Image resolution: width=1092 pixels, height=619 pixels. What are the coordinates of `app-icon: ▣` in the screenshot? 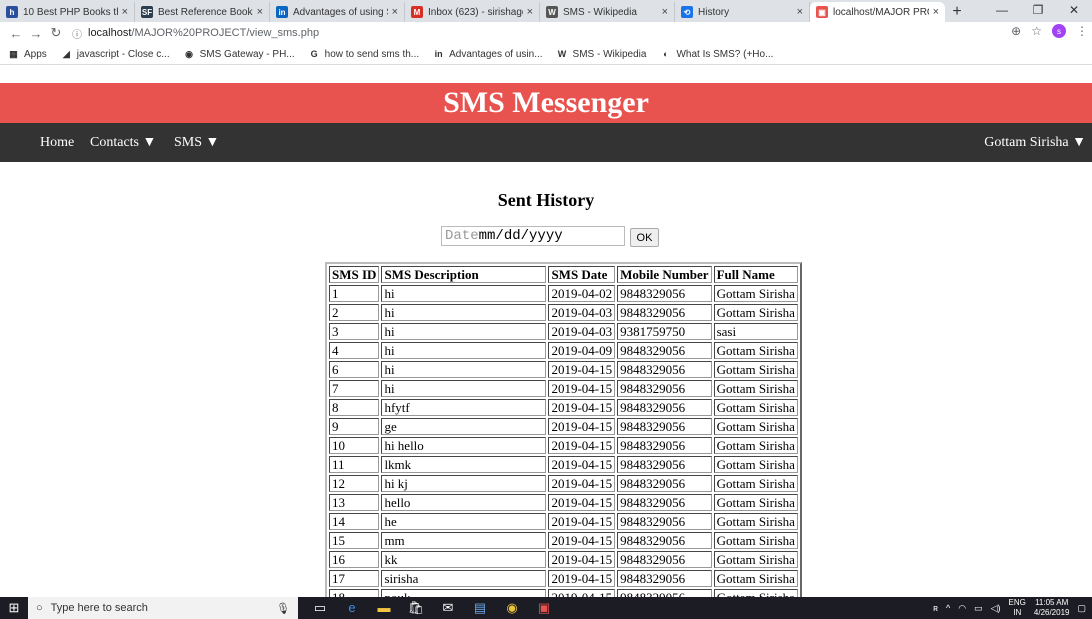 It's located at (544, 608).